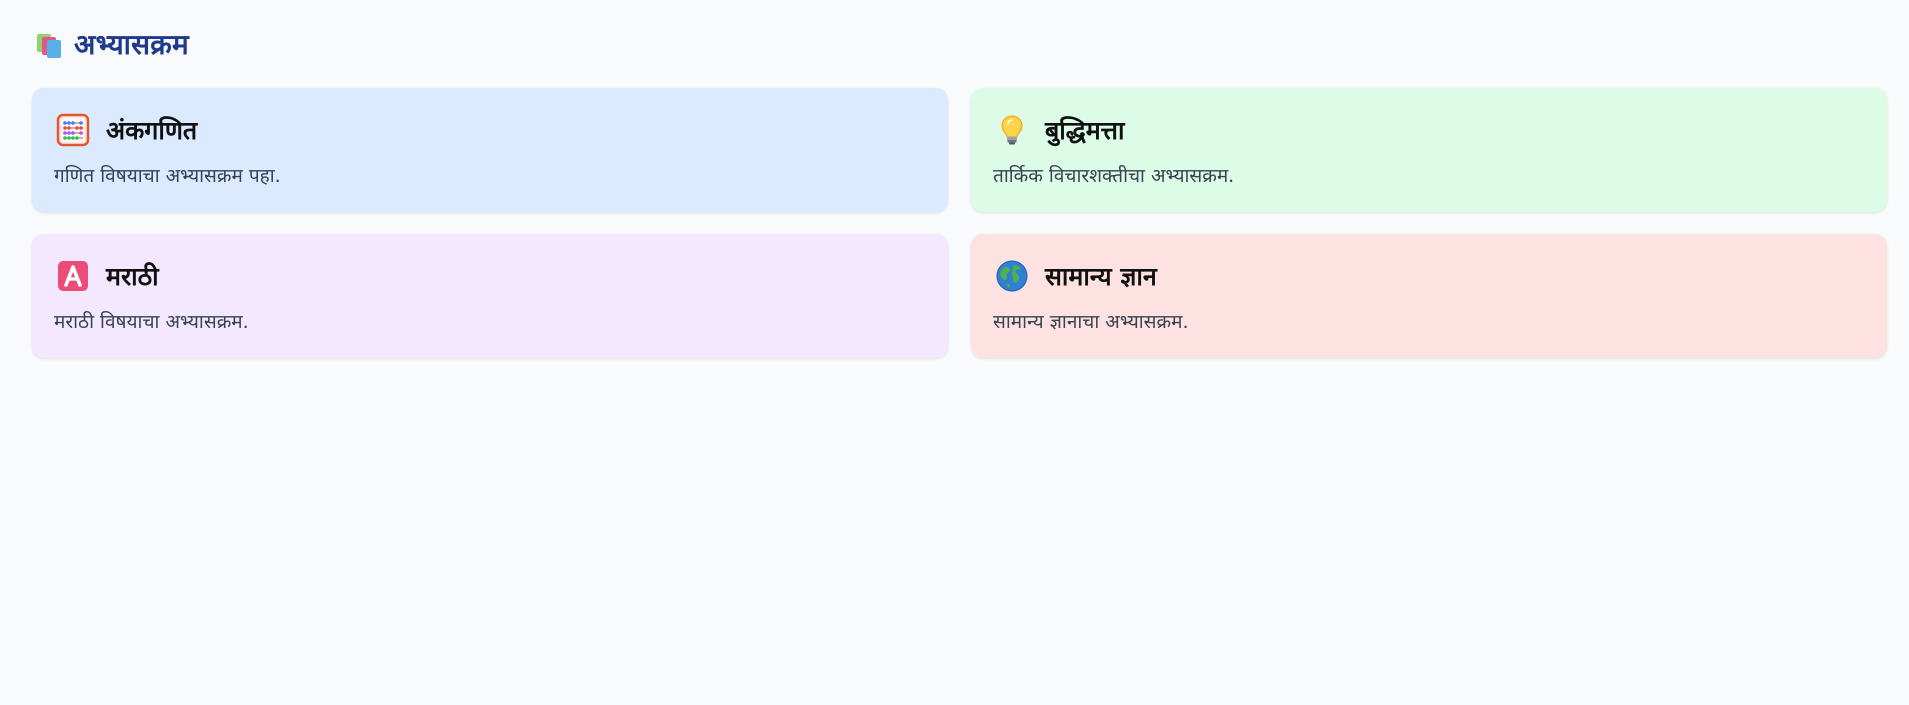  Describe the element at coordinates (1114, 176) in the screenshot. I see `card-description: तार्किक विचारशक्तीचा अभ्यासक्रम.` at that location.